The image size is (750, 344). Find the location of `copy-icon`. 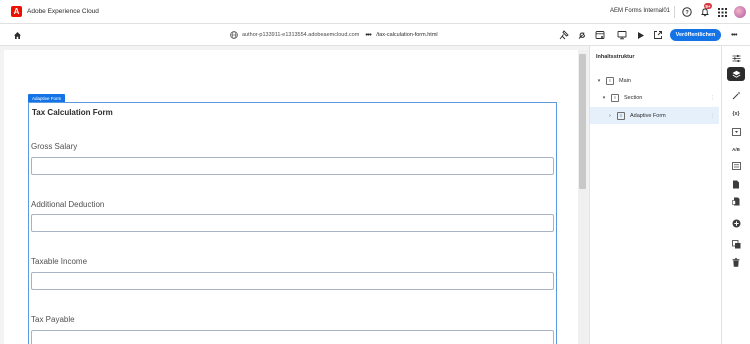

copy-icon is located at coordinates (736, 244).